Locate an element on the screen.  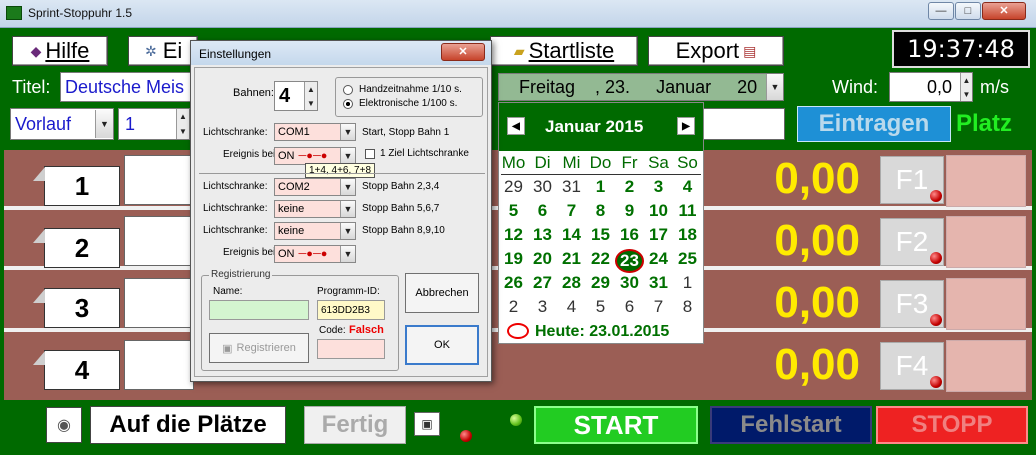
date-picker: Freitag , 23. Januar 20 is located at coordinates (641, 87).